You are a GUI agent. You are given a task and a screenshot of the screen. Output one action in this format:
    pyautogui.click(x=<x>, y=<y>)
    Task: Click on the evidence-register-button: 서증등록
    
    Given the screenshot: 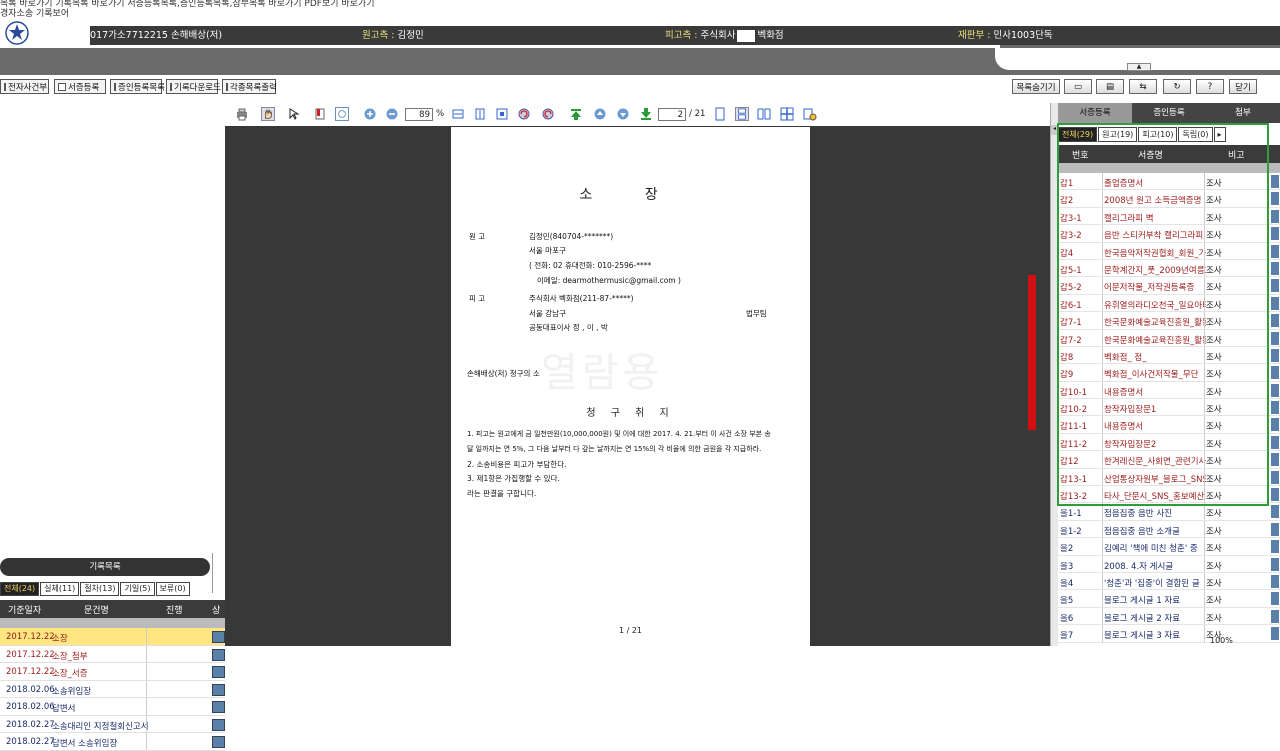 What is the action you would take?
    pyautogui.click(x=80, y=86)
    